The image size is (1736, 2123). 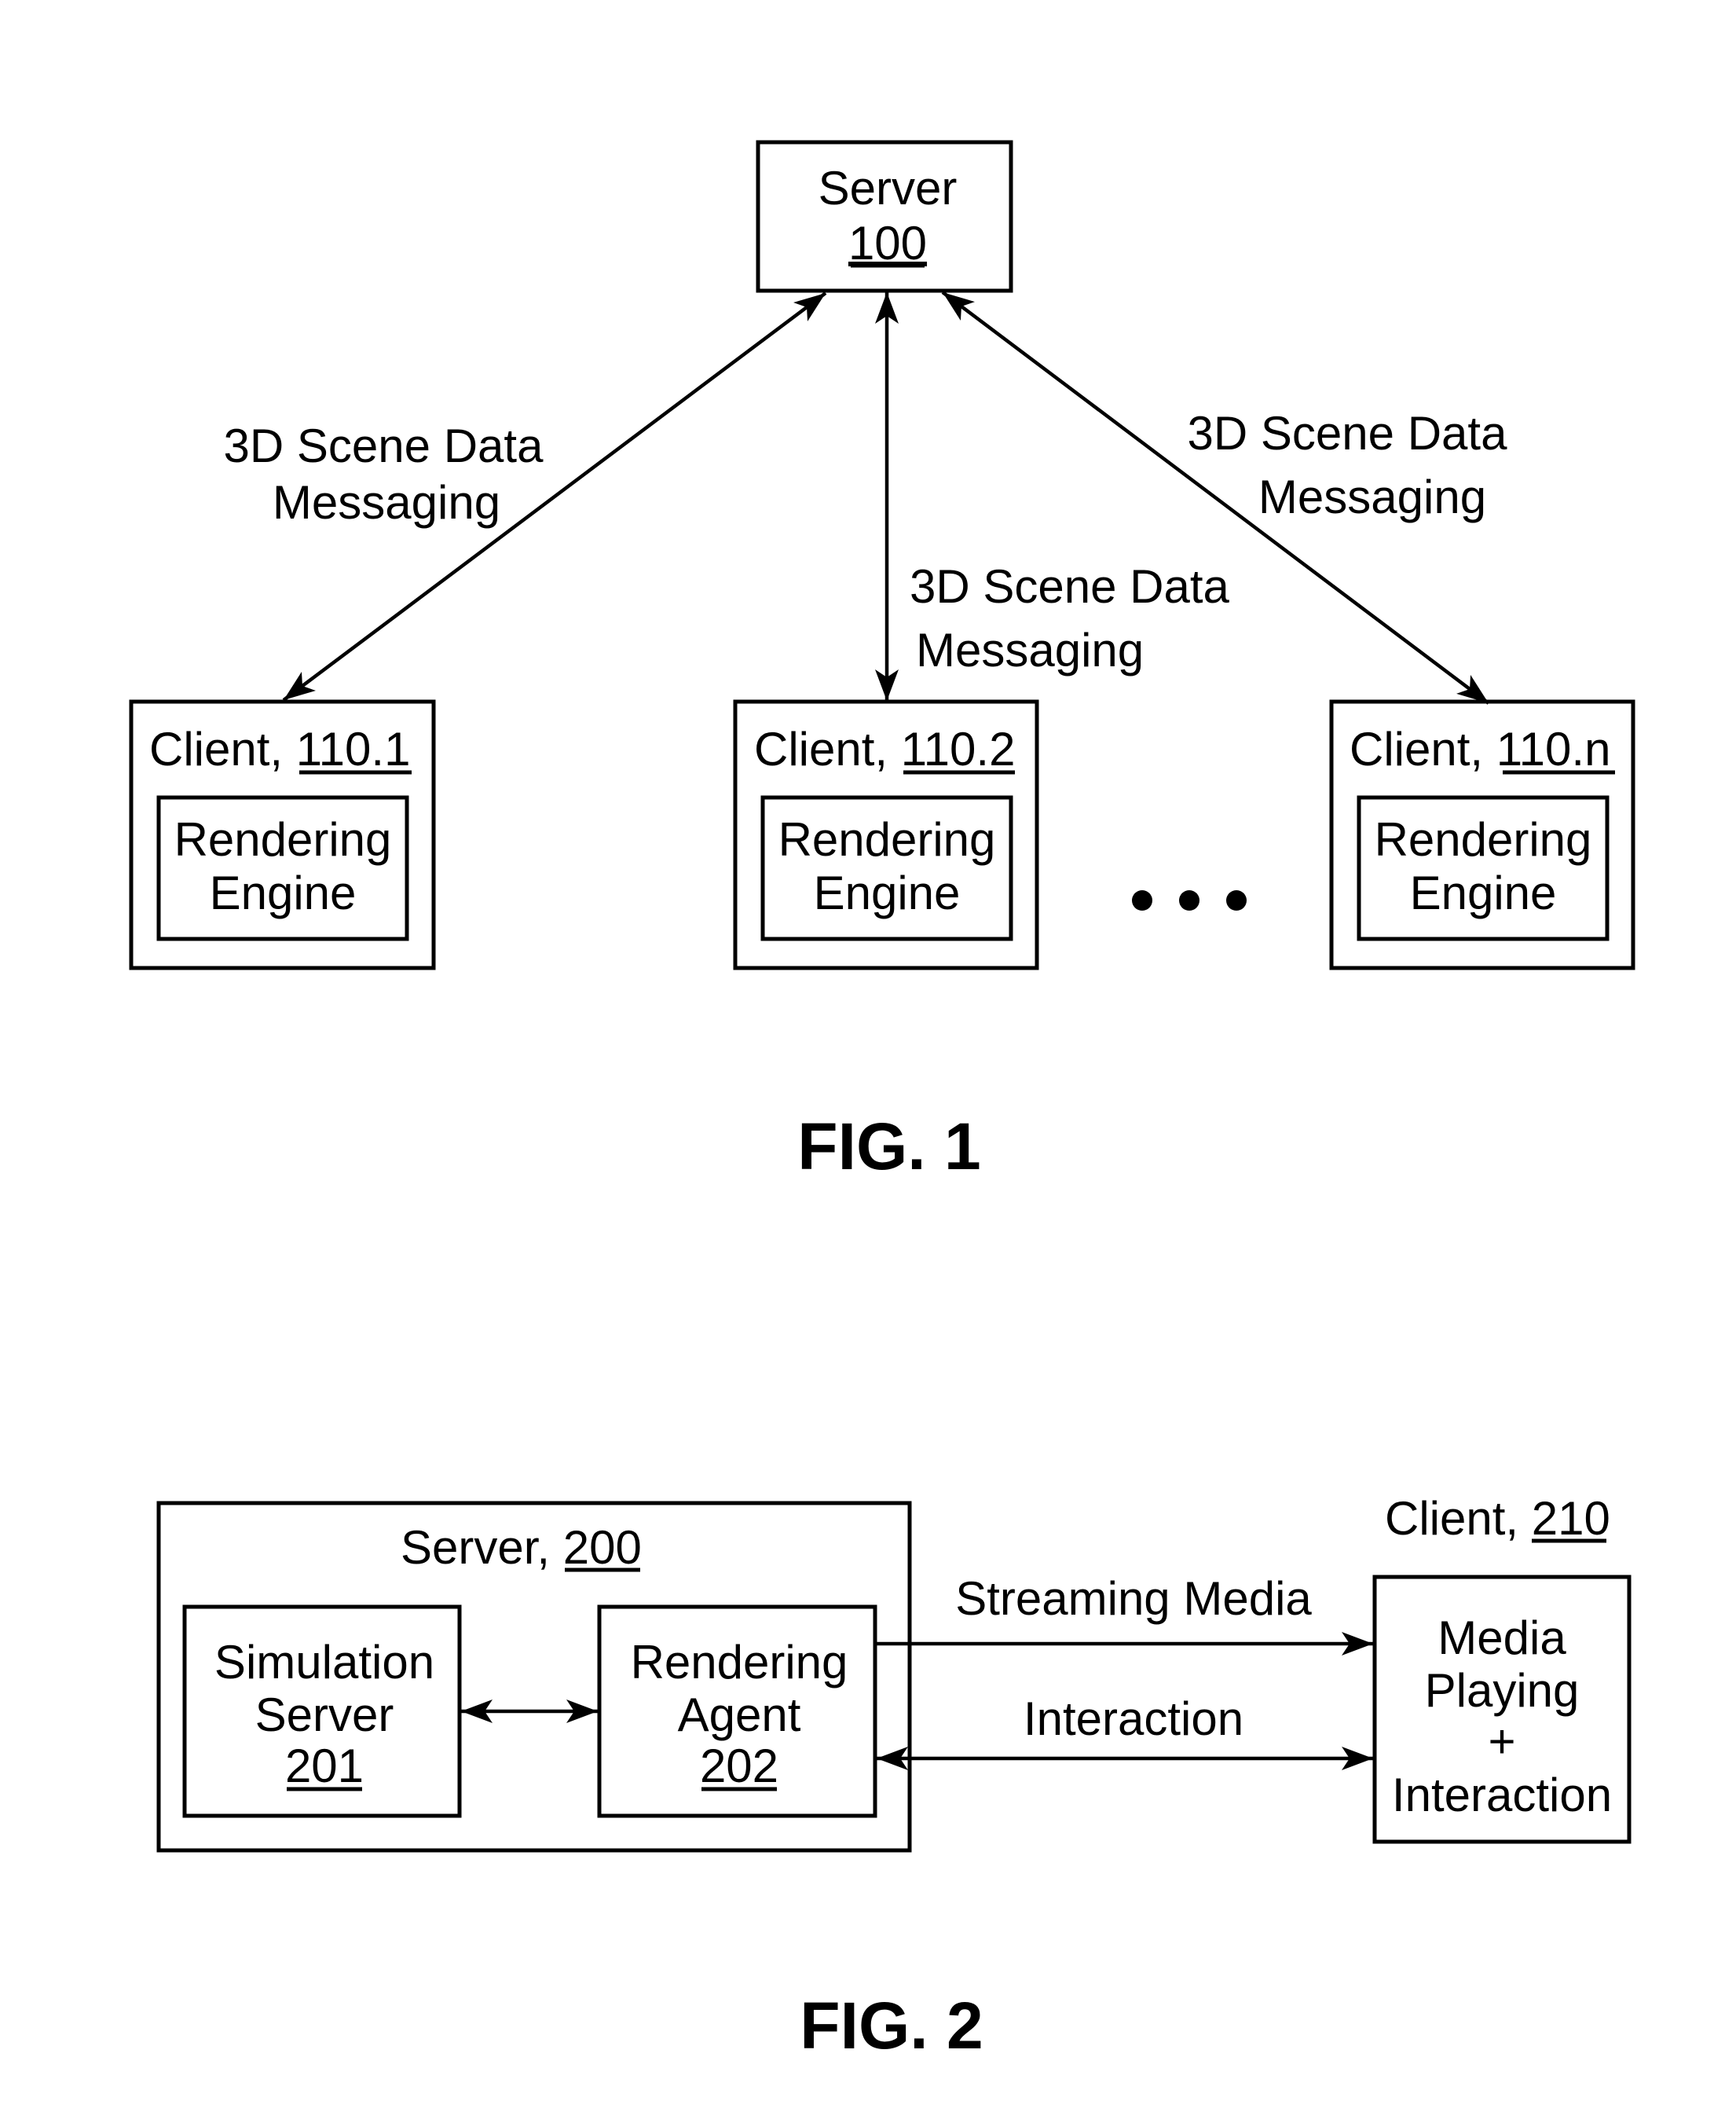 What do you see at coordinates (1125, 1758) in the screenshot?
I see `link-interaction` at bounding box center [1125, 1758].